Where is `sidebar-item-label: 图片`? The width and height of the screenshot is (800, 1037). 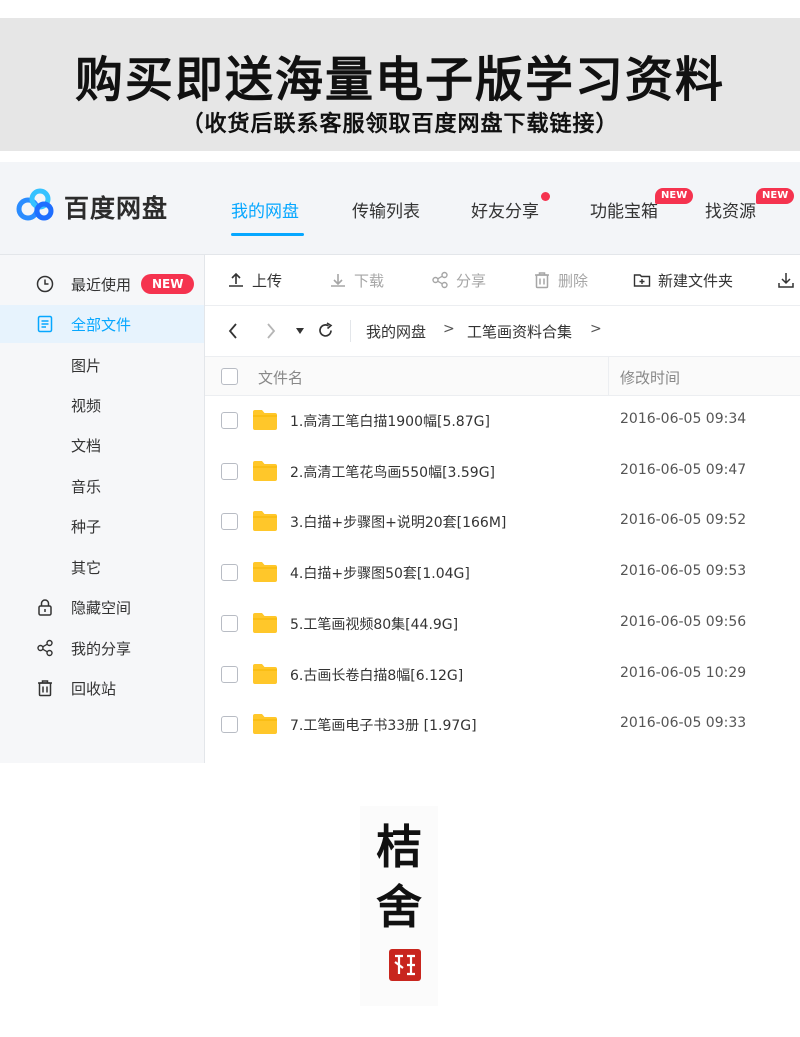
sidebar-item-label: 图片 is located at coordinates (86, 366).